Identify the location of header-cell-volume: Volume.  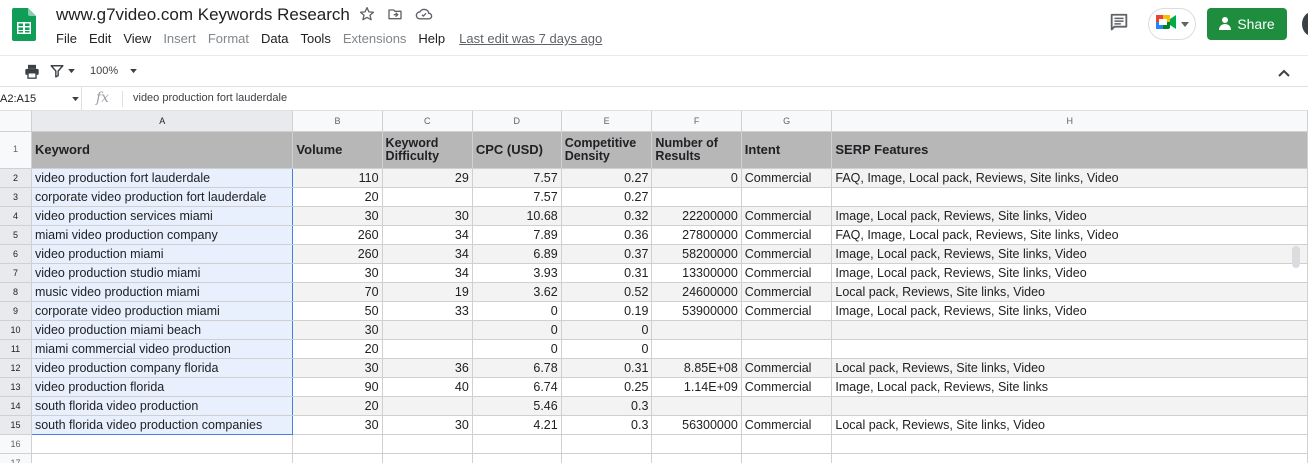
(337, 150).